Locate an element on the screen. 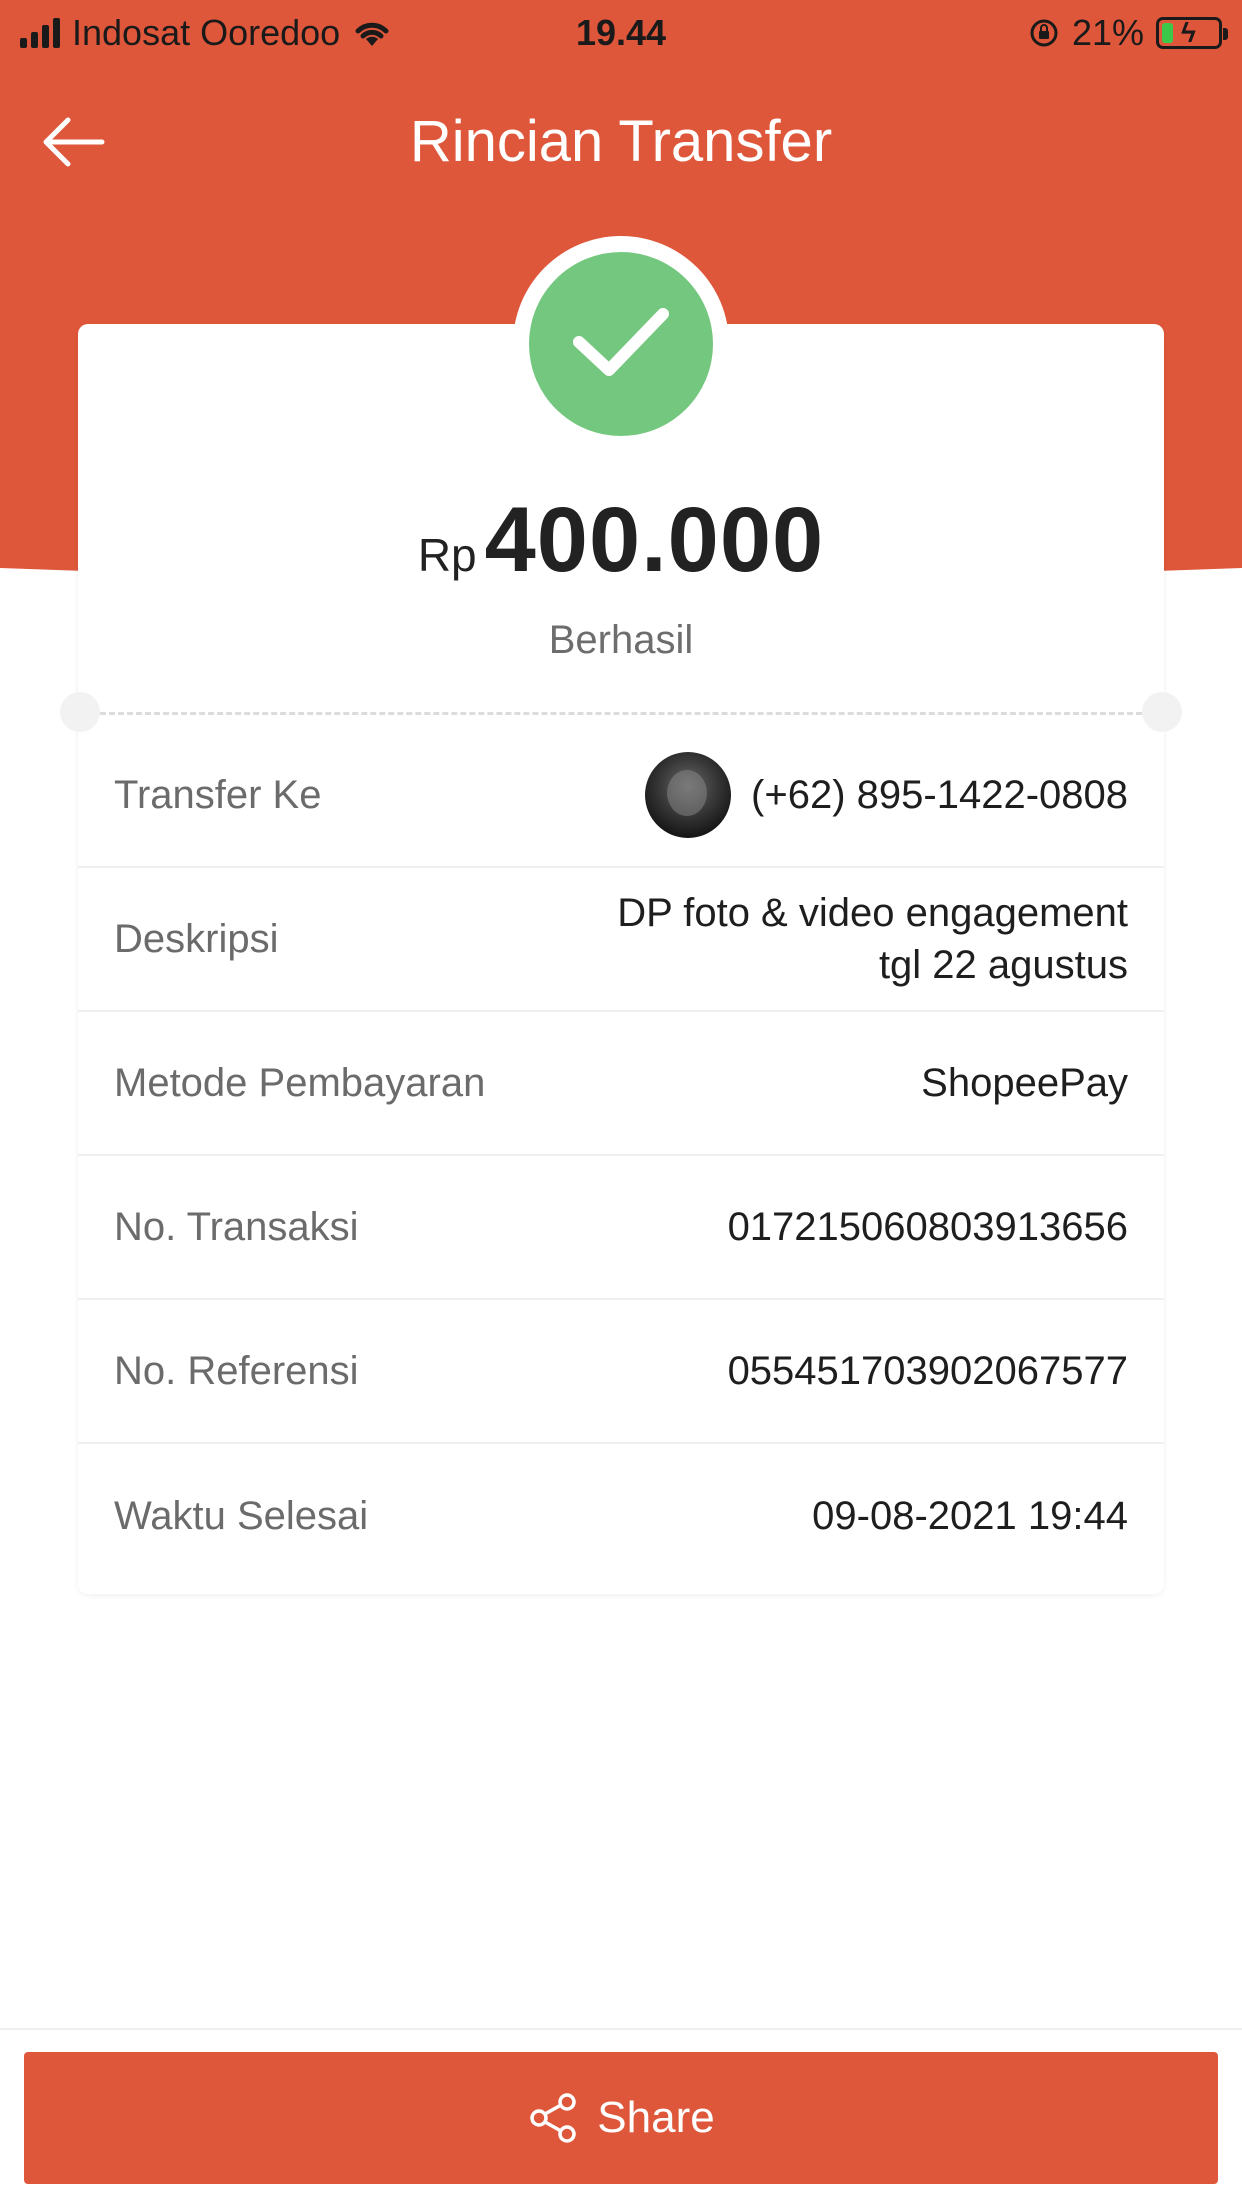  transaction-no-value: 017215060803913656 is located at coordinates (927, 1227).